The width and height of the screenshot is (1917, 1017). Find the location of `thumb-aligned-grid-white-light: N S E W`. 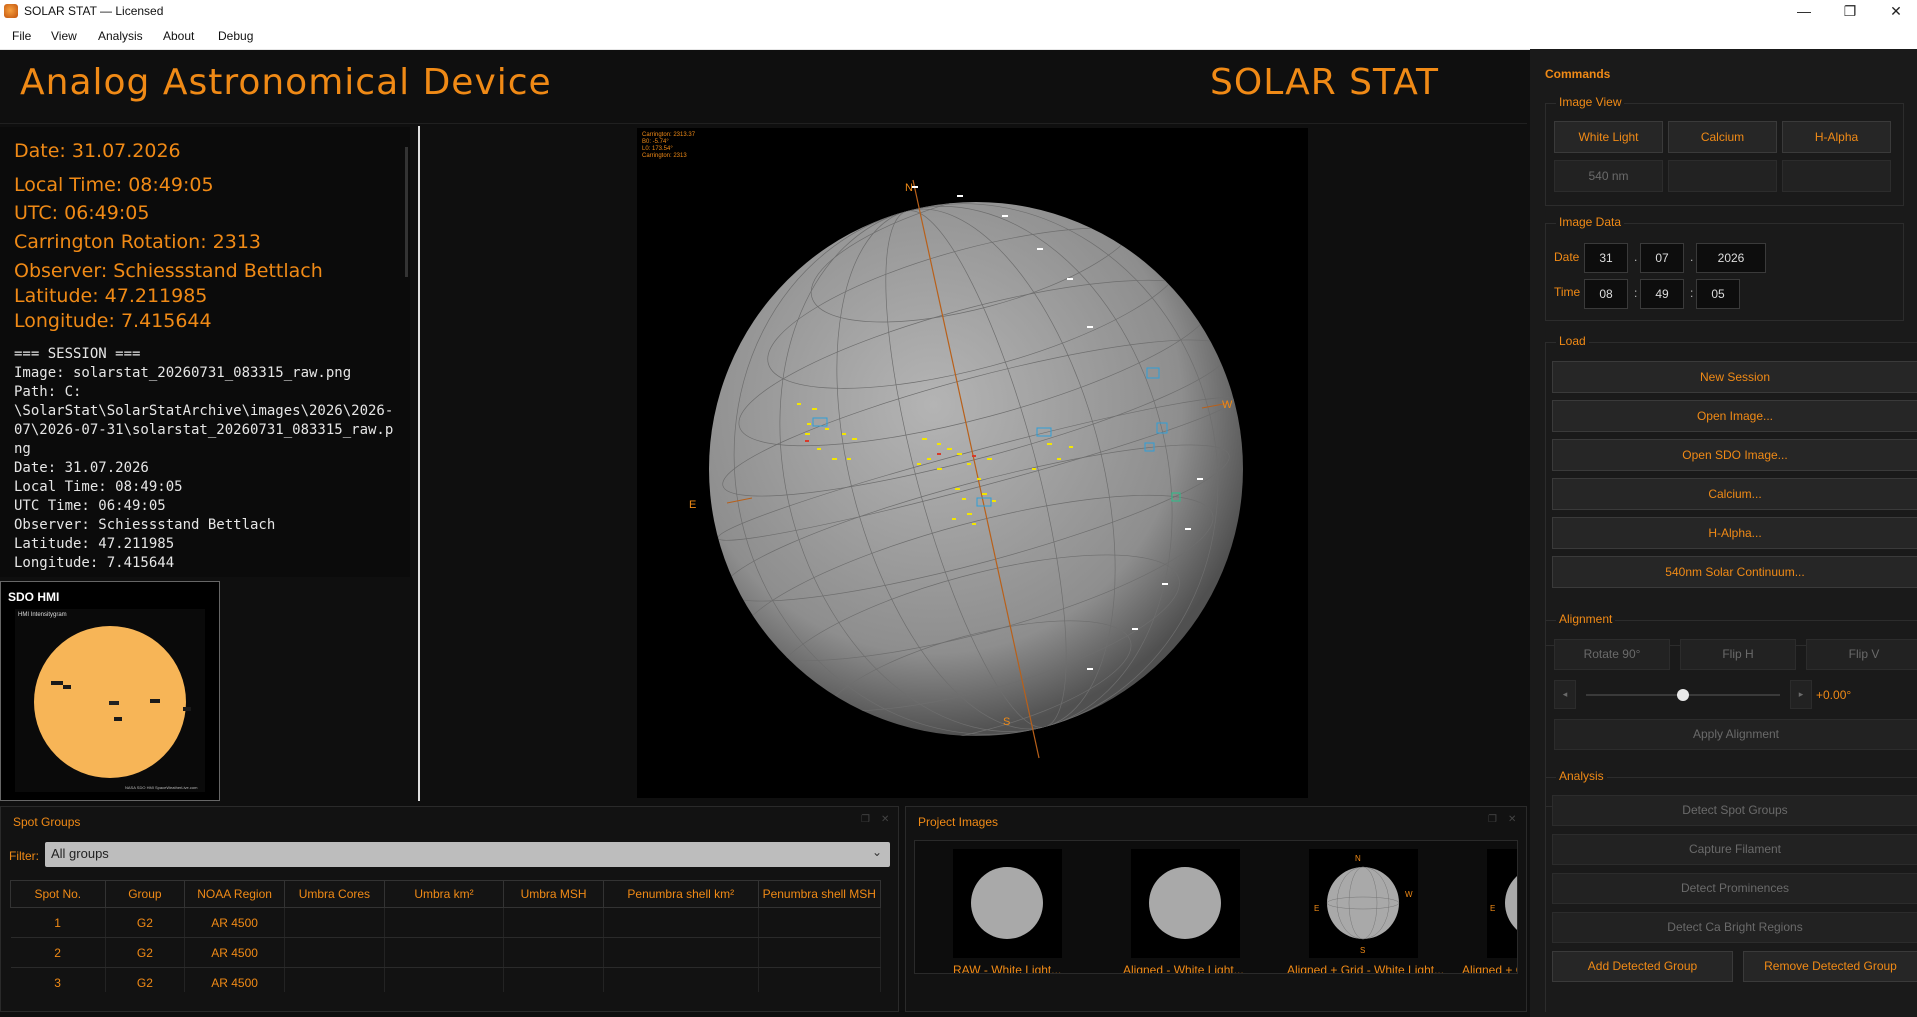

thumb-aligned-grid-white-light: N S E W is located at coordinates (1363, 903).